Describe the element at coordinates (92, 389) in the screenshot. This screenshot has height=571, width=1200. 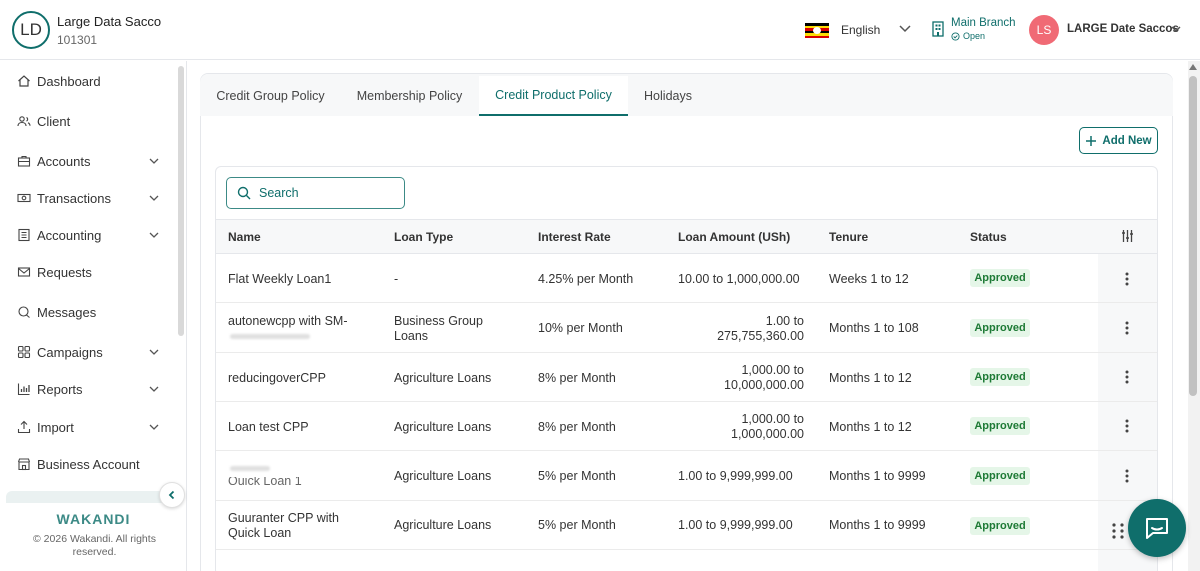
I see `sidebar-item-reports: Reports` at that location.